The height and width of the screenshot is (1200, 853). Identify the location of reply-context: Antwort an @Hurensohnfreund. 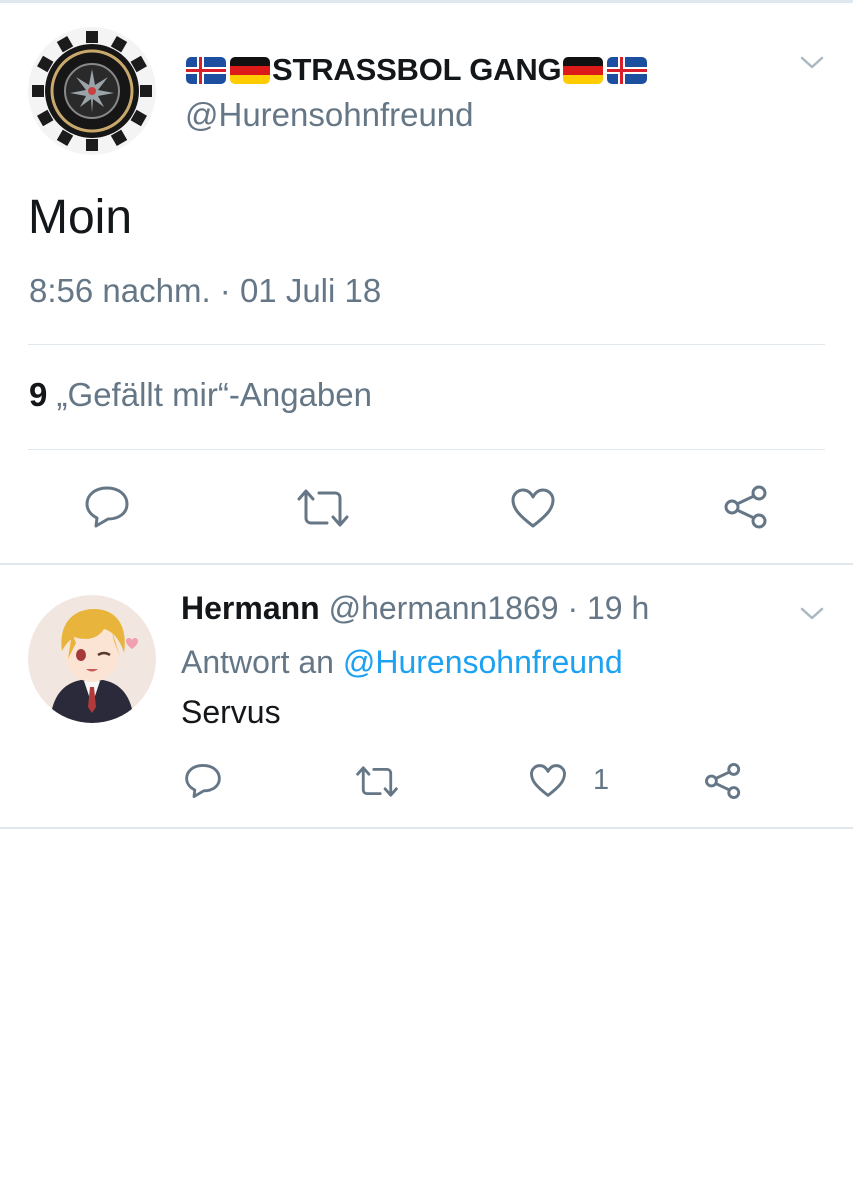
(402, 662).